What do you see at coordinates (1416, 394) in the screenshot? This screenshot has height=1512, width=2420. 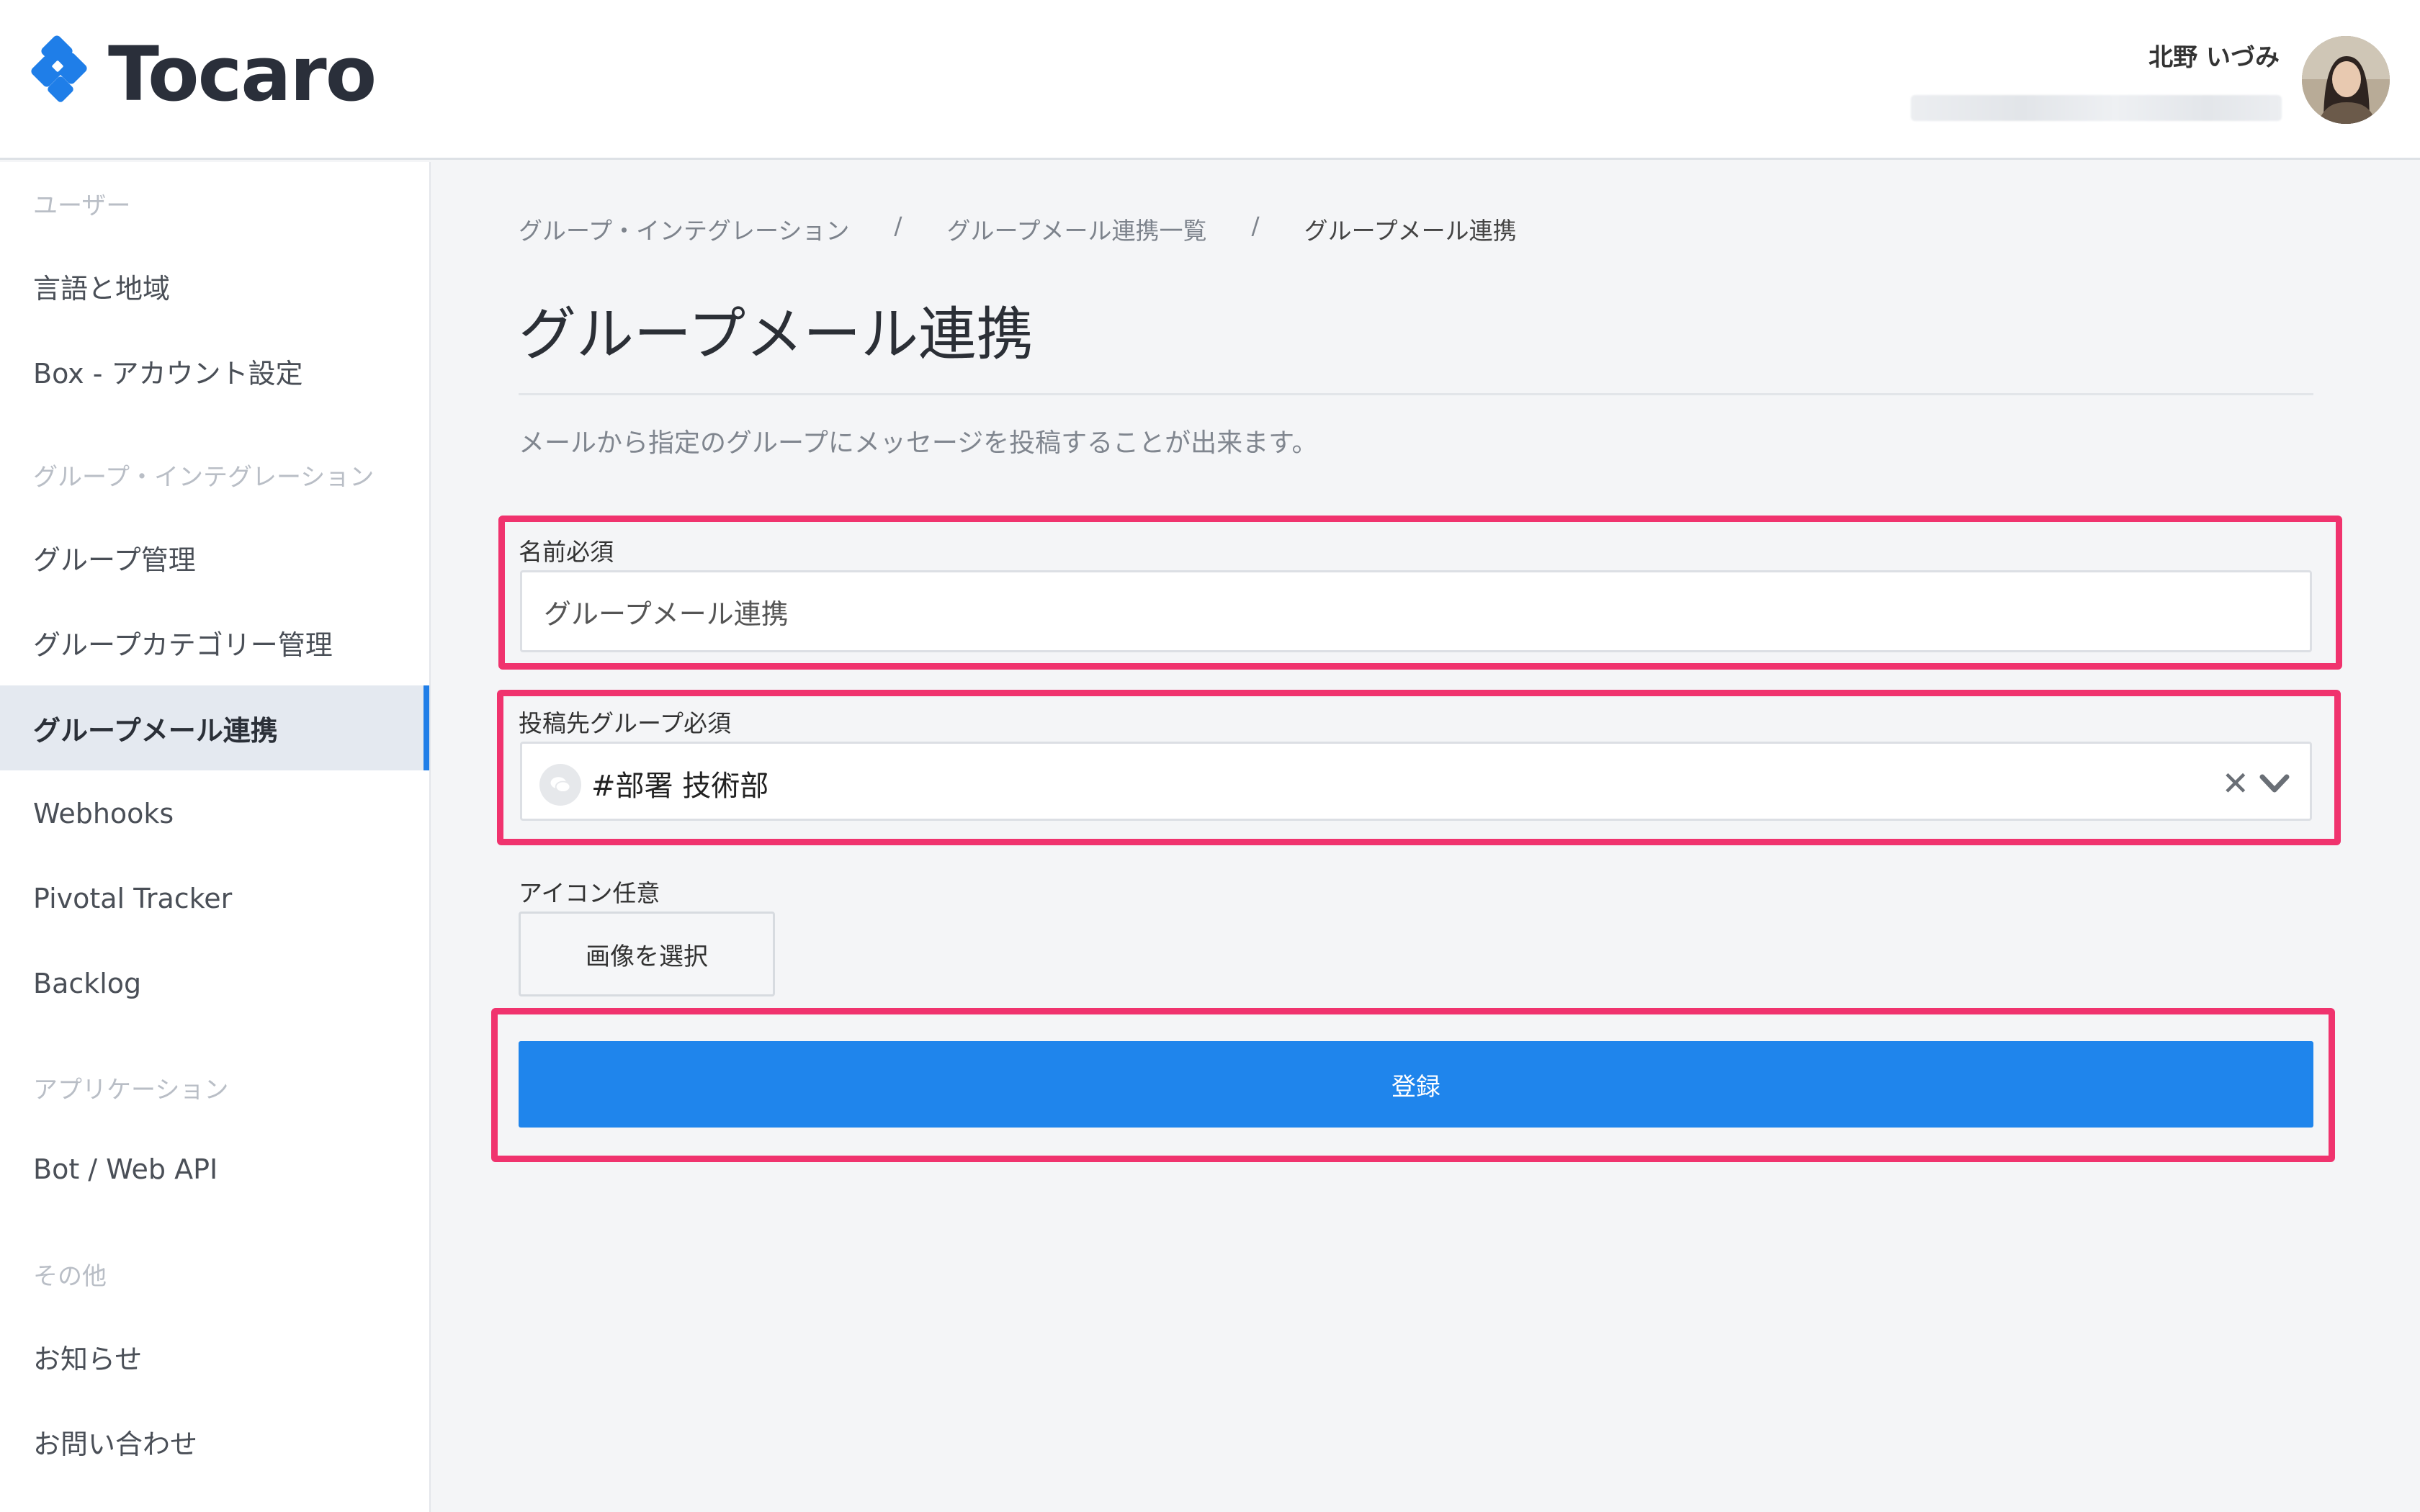 I see `title-divider` at bounding box center [1416, 394].